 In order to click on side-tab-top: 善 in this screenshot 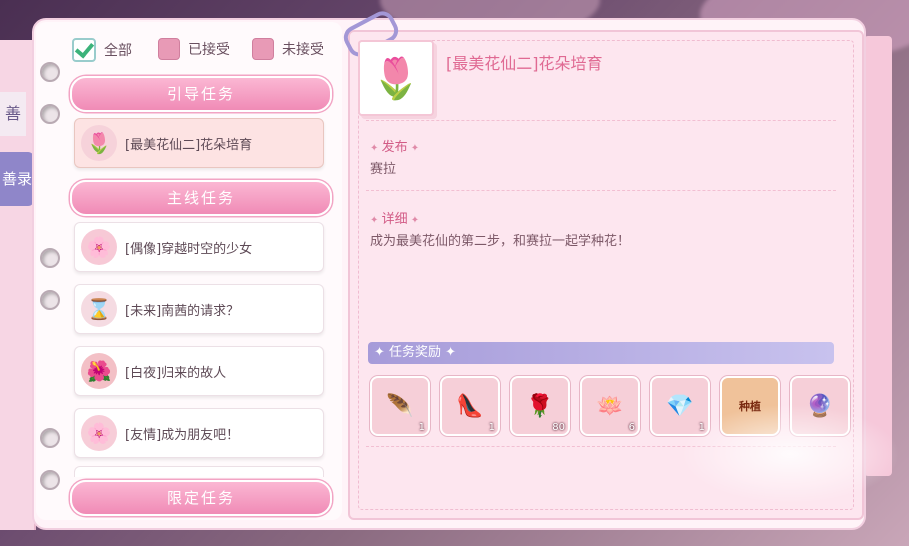, I will do `click(13, 114)`.